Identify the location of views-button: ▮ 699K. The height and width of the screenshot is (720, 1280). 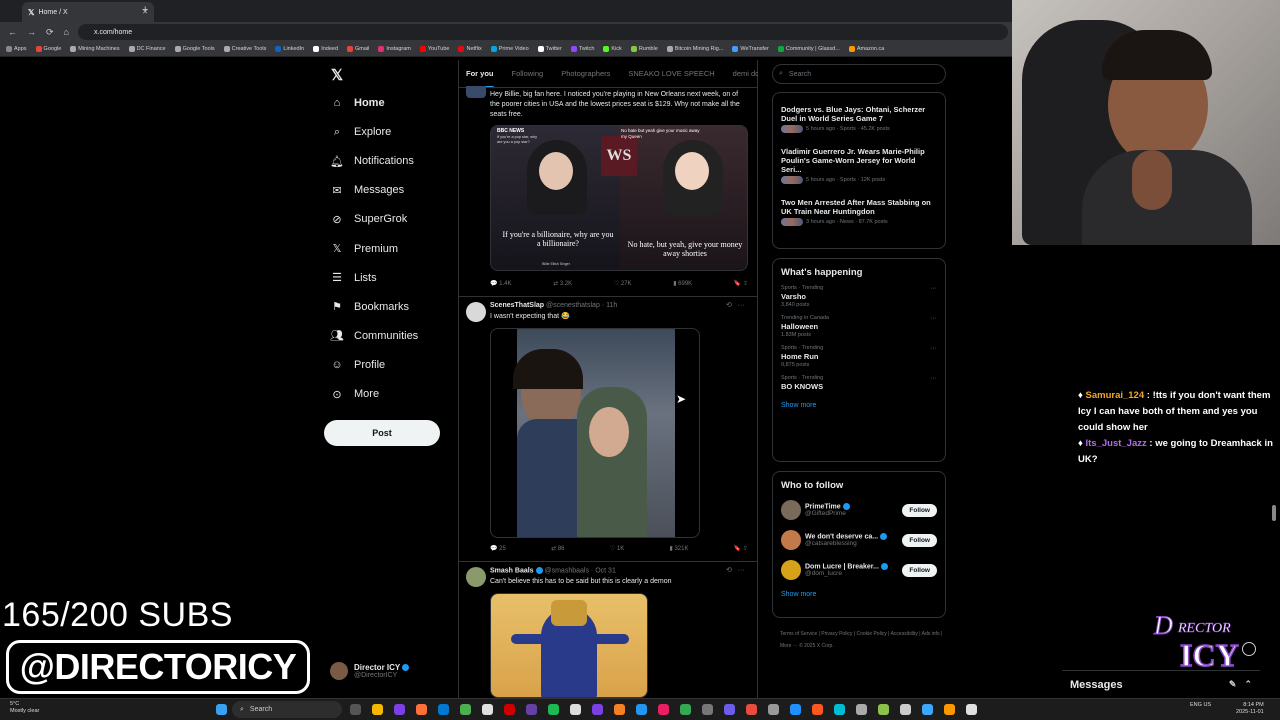
(682, 283).